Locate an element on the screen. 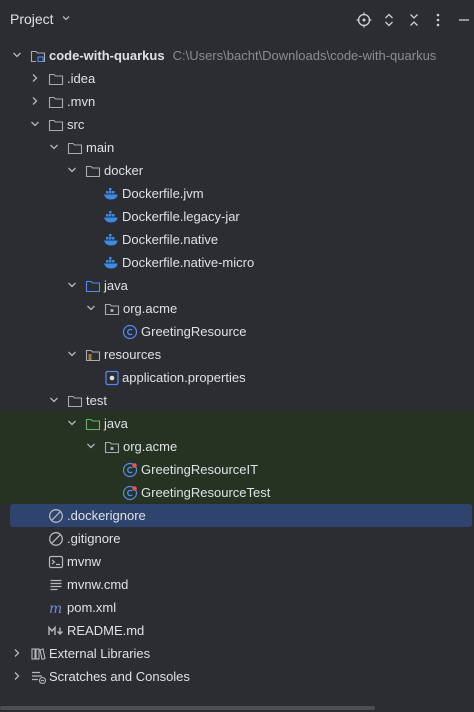  panel-title: Project is located at coordinates (32, 19).